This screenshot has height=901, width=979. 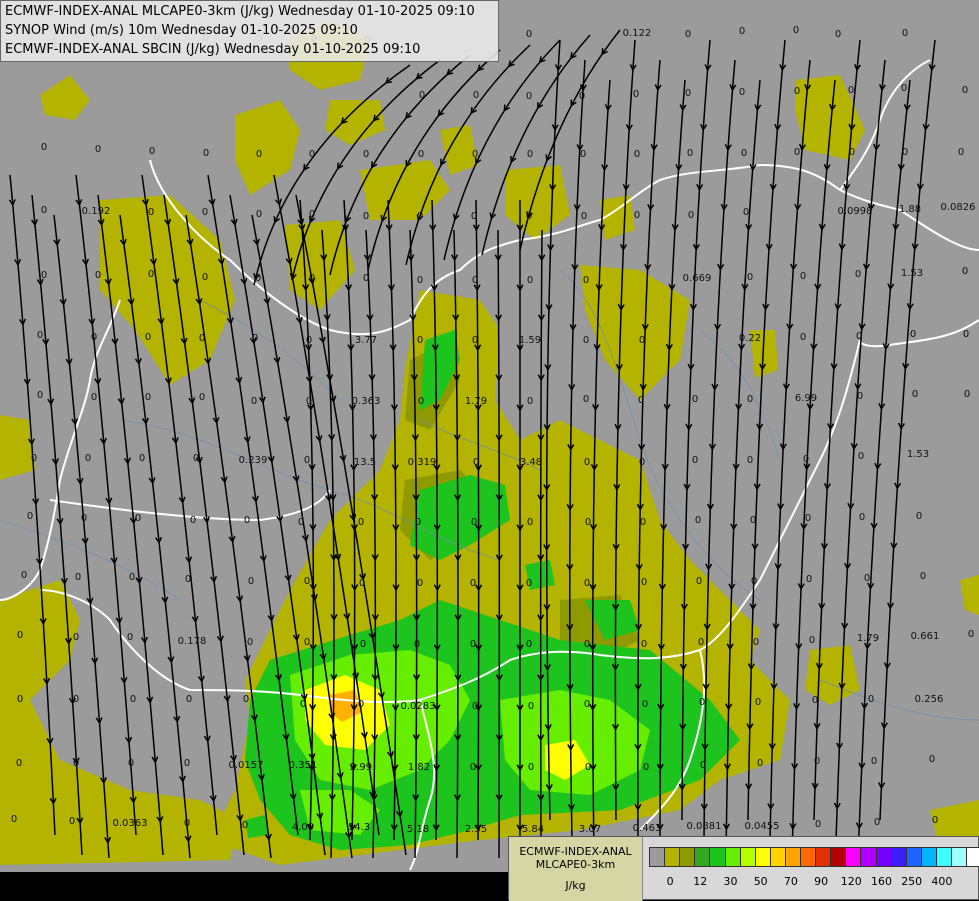 What do you see at coordinates (575, 885) in the screenshot?
I see `legend-unit: J/kg` at bounding box center [575, 885].